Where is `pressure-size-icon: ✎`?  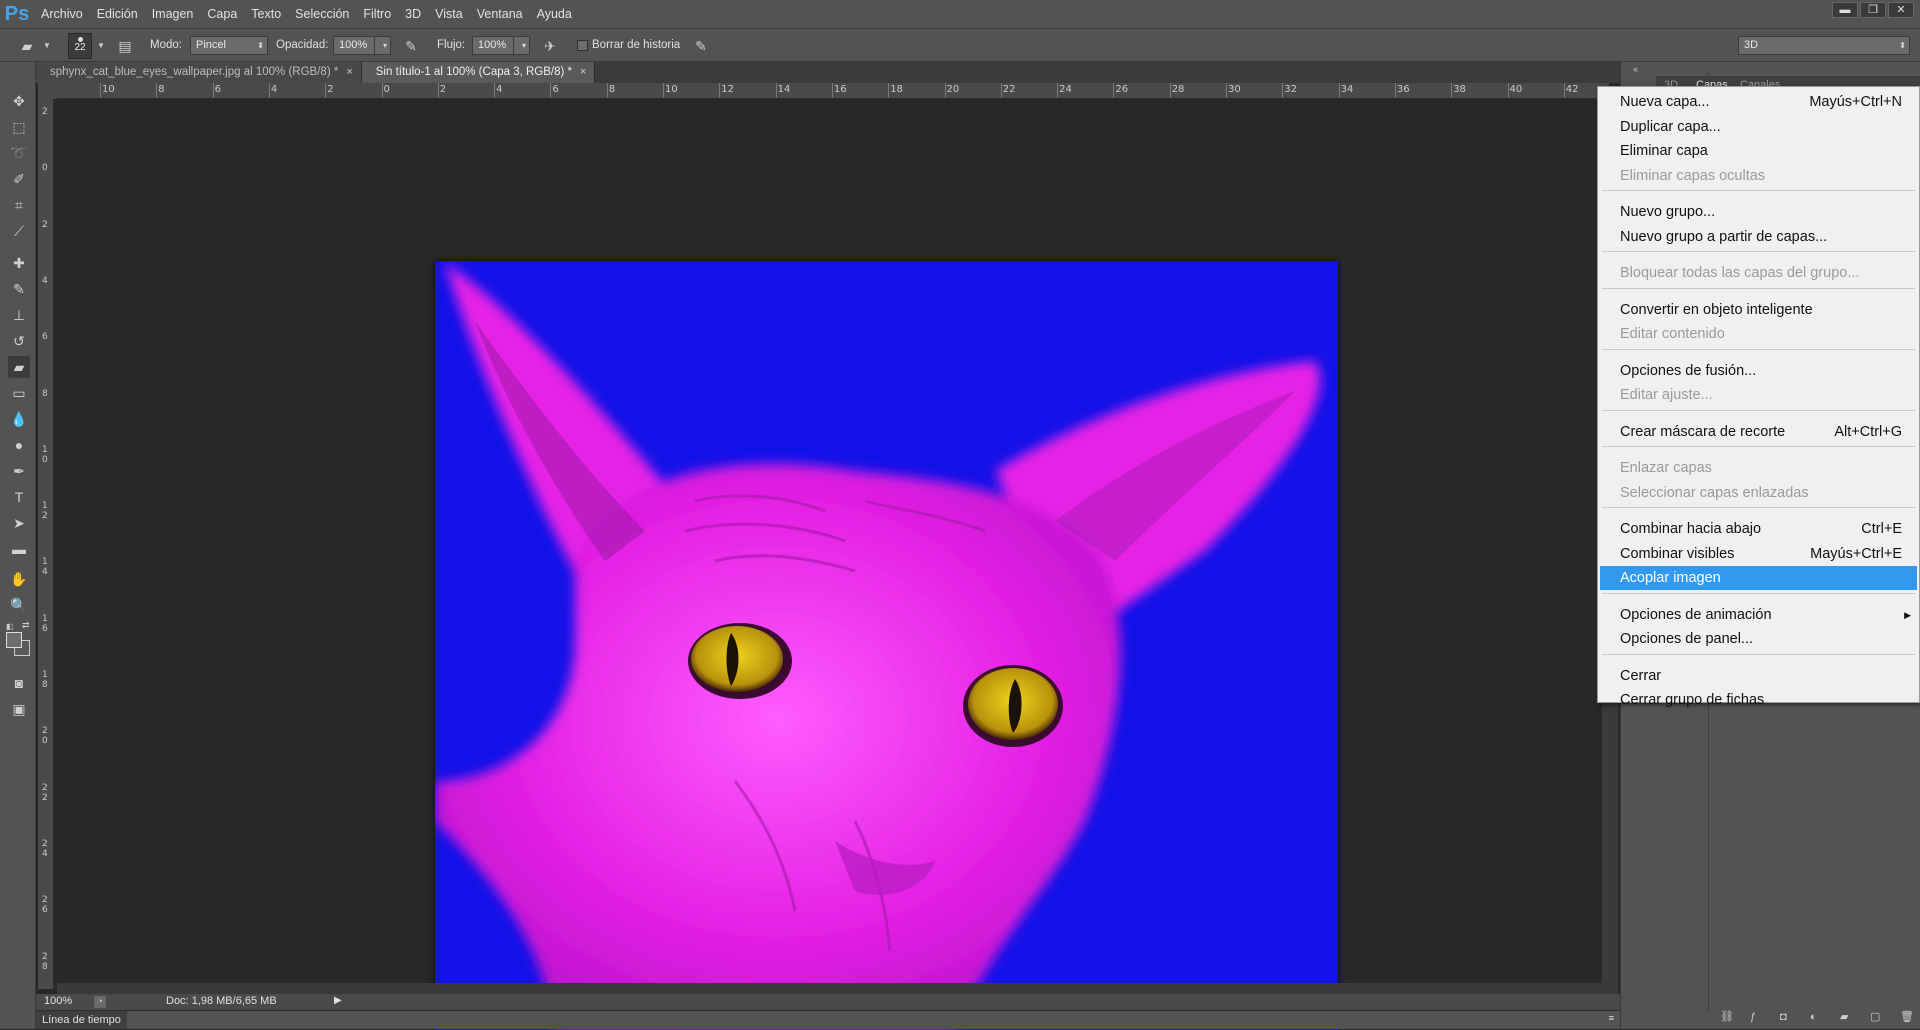 pressure-size-icon: ✎ is located at coordinates (701, 46).